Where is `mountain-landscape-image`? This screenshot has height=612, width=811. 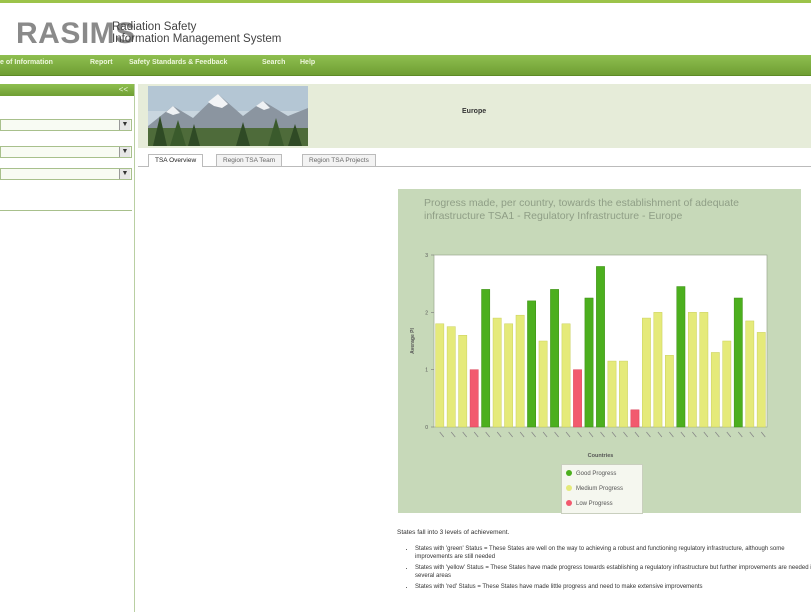
mountain-landscape-image is located at coordinates (228, 116).